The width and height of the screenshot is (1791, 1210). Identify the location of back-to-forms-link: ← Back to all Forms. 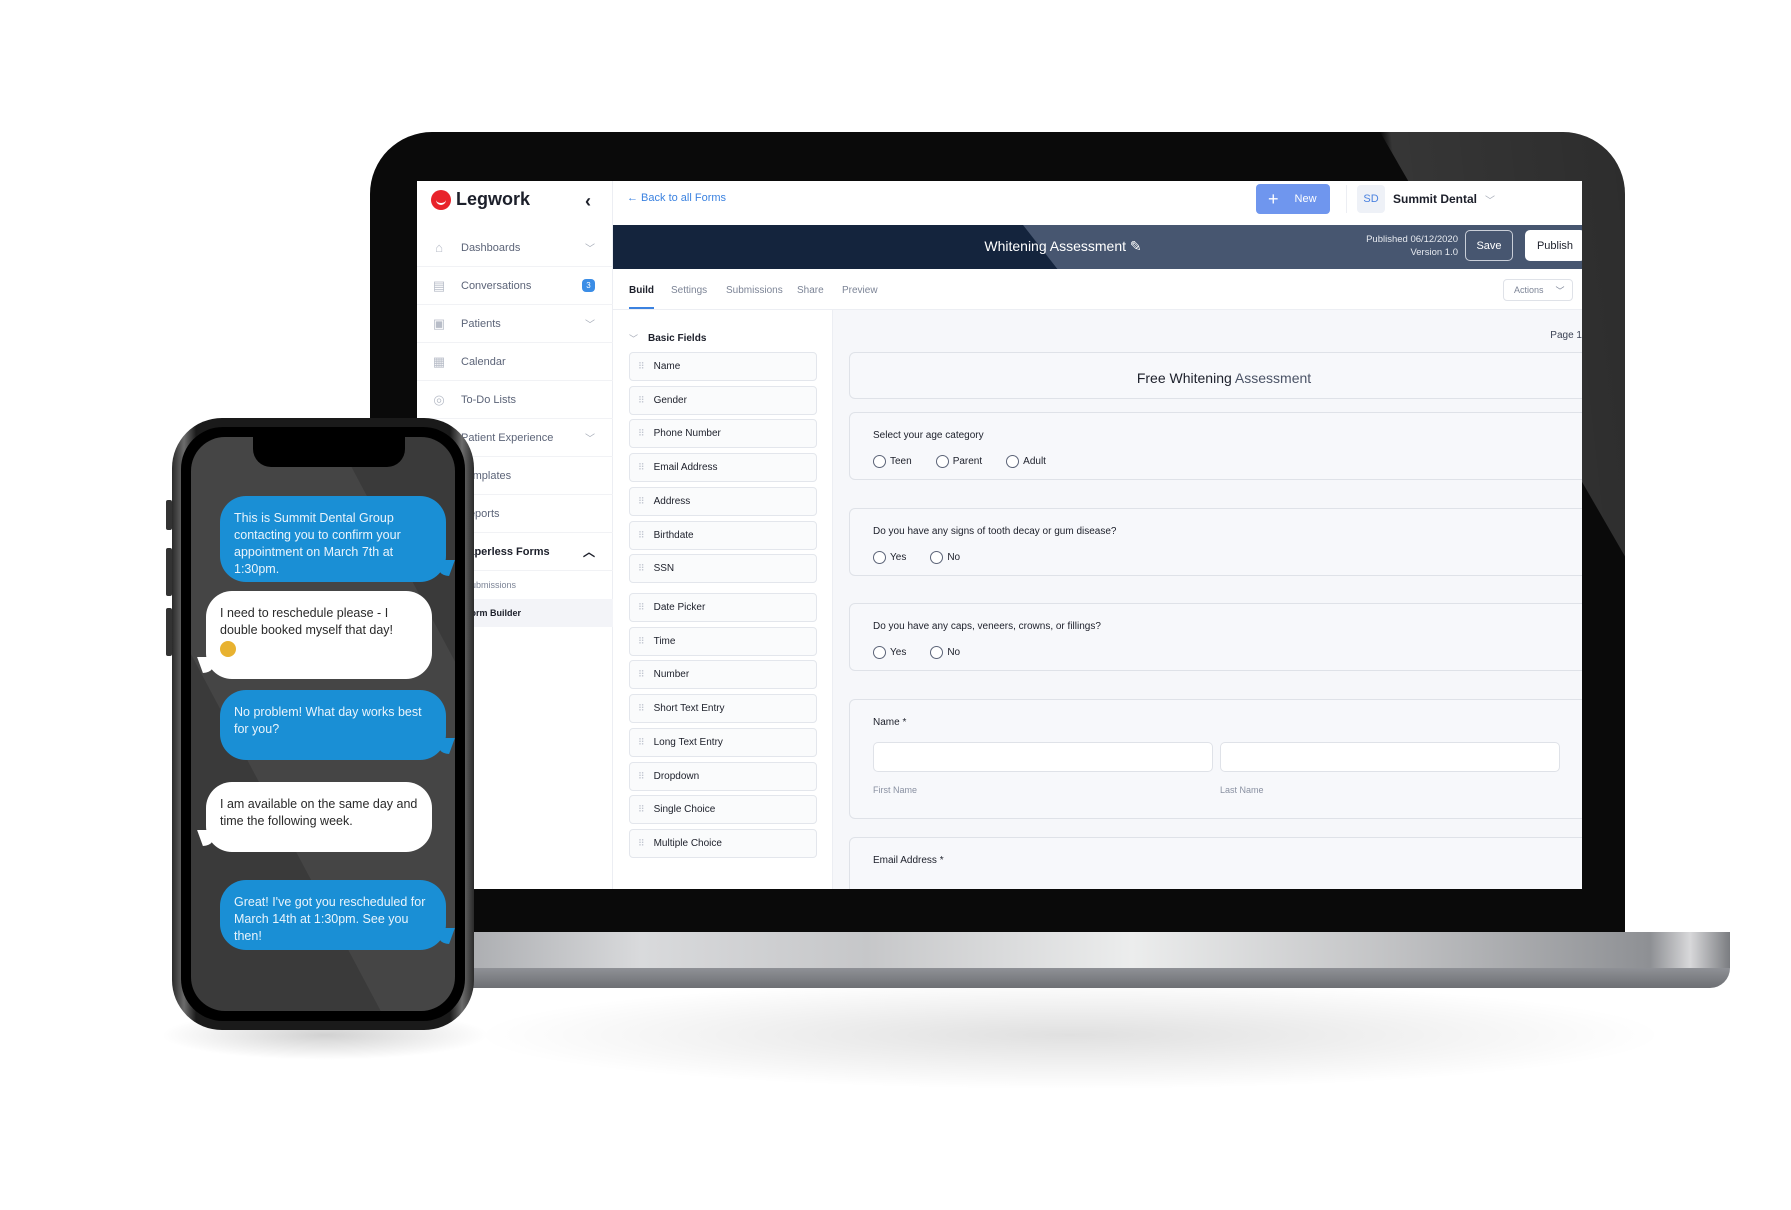
(676, 198).